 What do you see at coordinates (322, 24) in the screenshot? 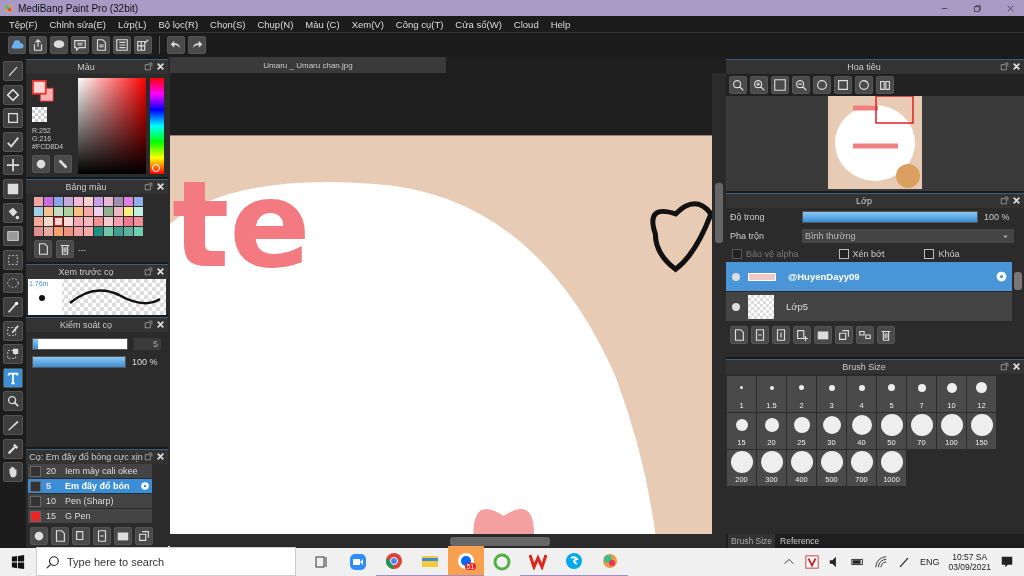
I see `menu-item: Màu (C)` at bounding box center [322, 24].